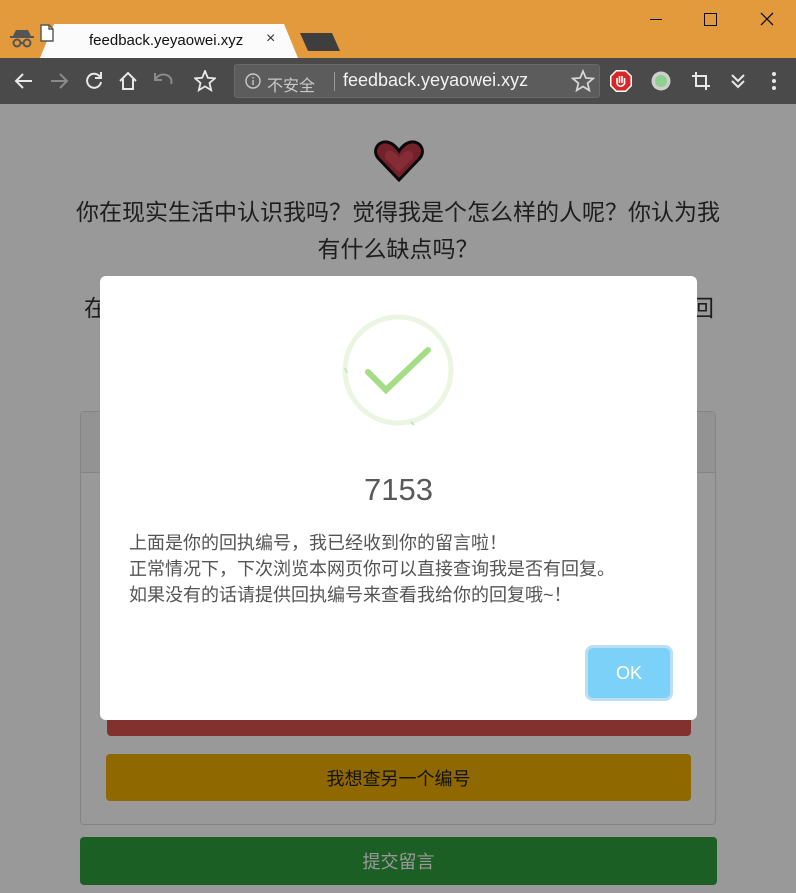 Image resolution: width=796 pixels, height=893 pixels. I want to click on modal-message-line: 如果没有的话请提供回执编号来查看我给你的回复哦~！, so click(350, 595).